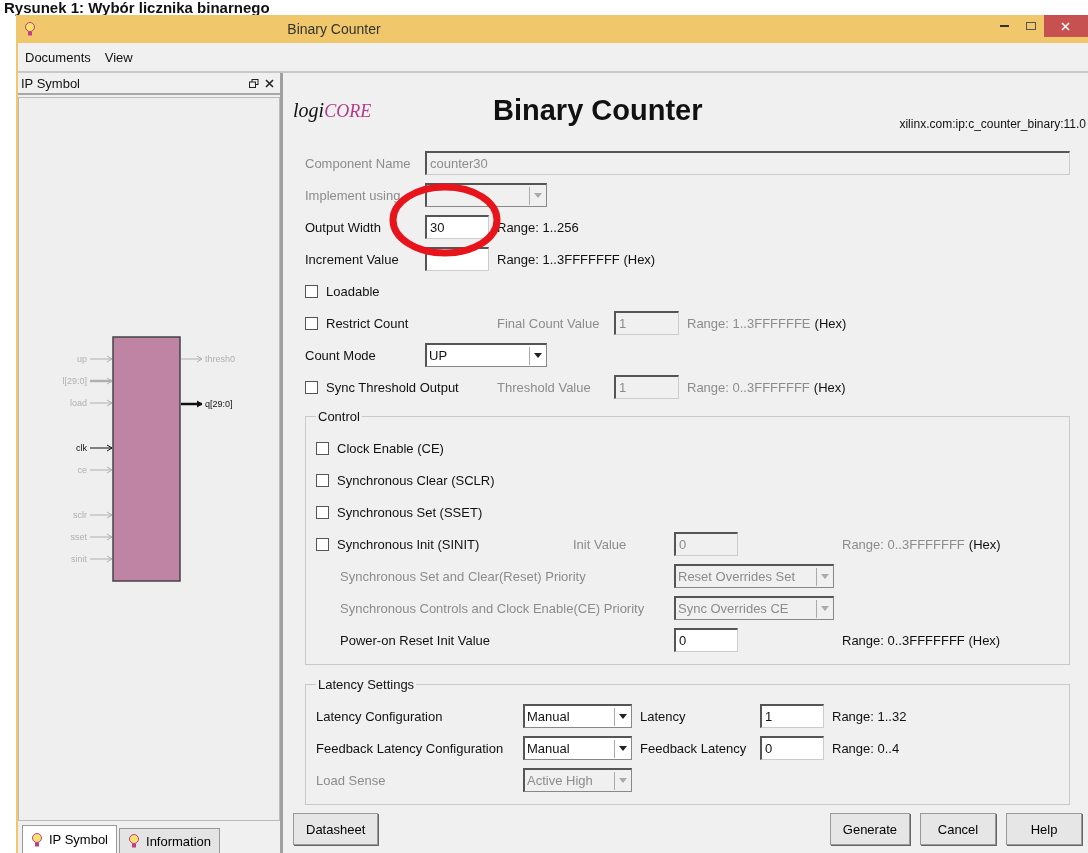  Describe the element at coordinates (351, 780) in the screenshot. I see `field-label: Load Sense` at that location.